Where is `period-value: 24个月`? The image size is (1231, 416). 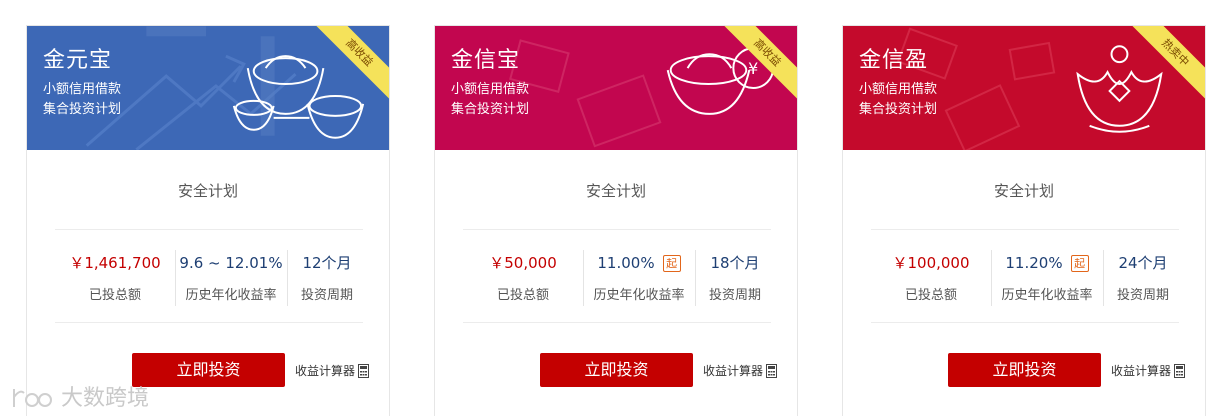 period-value: 24个月 is located at coordinates (1143, 263).